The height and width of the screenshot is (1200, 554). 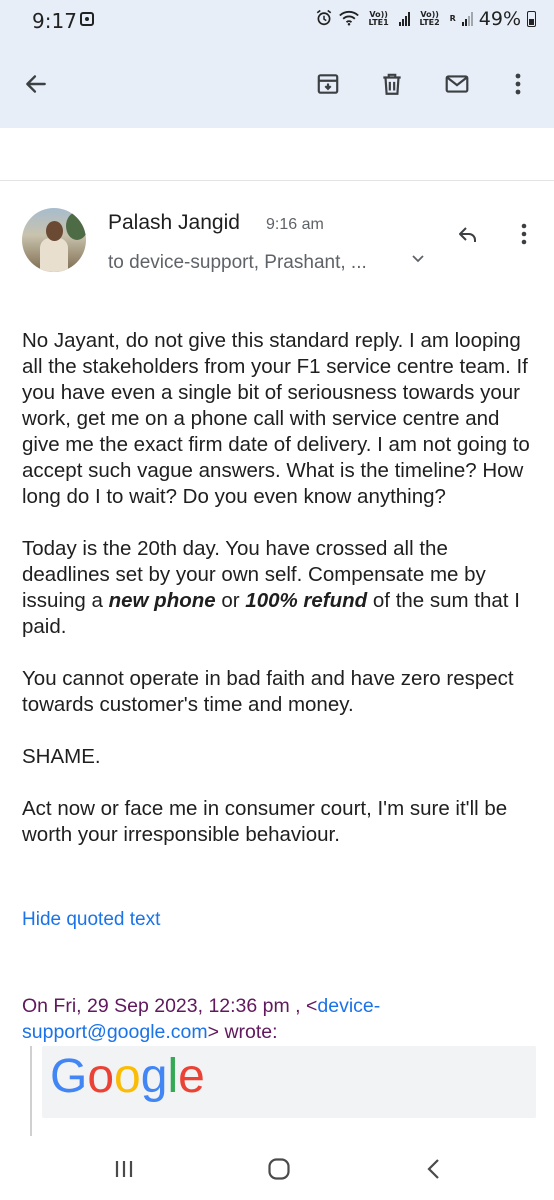 I want to click on archive-button, so click(x=328, y=84).